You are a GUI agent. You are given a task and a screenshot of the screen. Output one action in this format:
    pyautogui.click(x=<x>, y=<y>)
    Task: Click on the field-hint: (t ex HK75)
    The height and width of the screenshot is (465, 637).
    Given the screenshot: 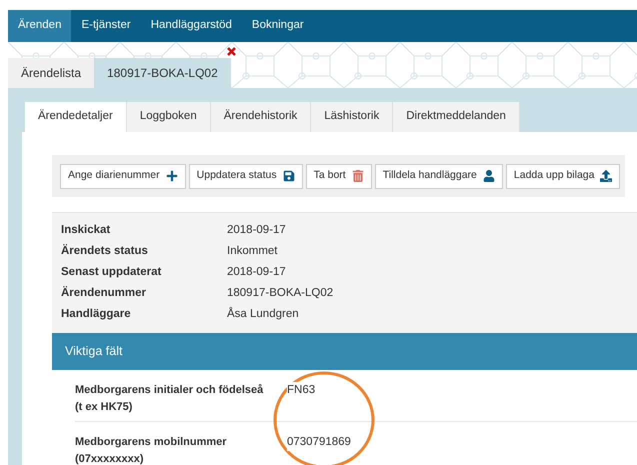 What is the action you would take?
    pyautogui.click(x=104, y=407)
    